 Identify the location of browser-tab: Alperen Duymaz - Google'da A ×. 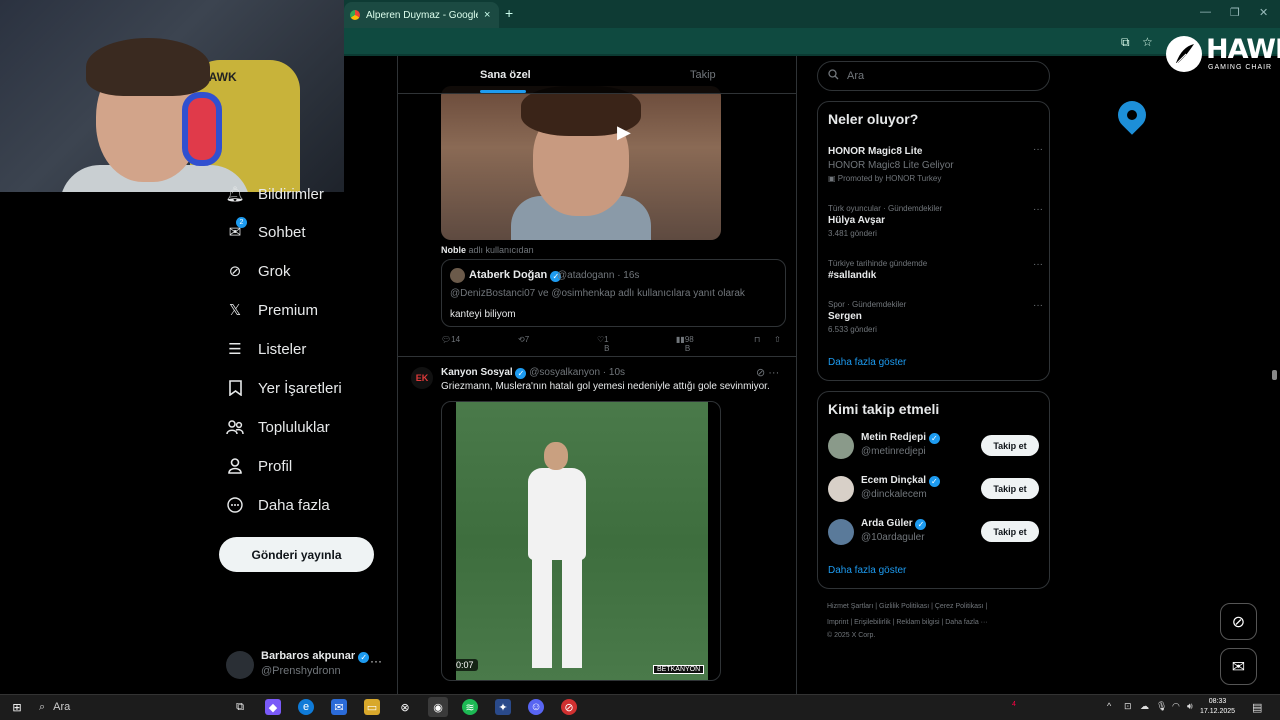
(421, 15).